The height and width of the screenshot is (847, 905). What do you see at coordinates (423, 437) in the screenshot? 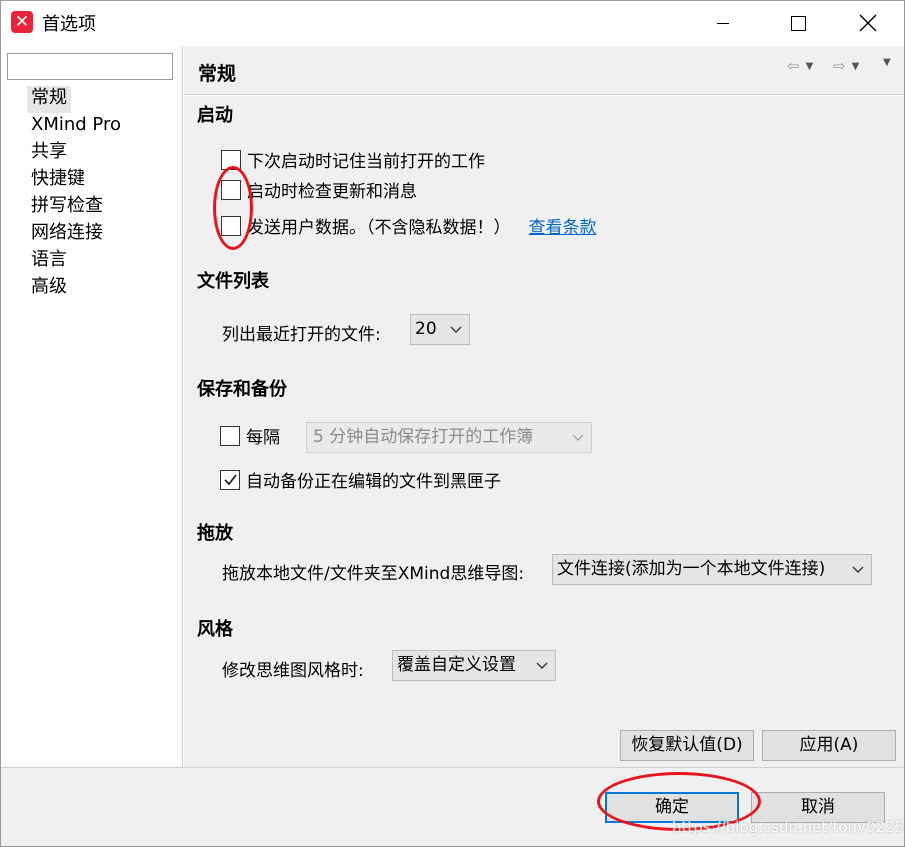
I see `autosave-interval-value: 5 分钟自动保存打开的工作簿` at bounding box center [423, 437].